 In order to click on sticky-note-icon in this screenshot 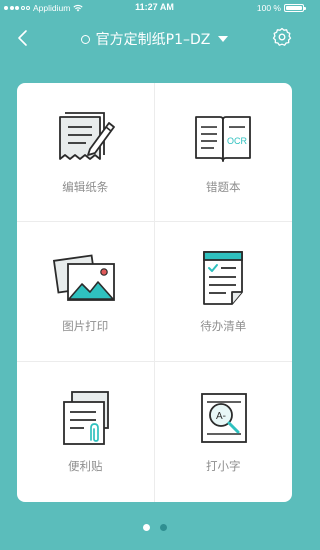, I will do `click(86, 418)`.